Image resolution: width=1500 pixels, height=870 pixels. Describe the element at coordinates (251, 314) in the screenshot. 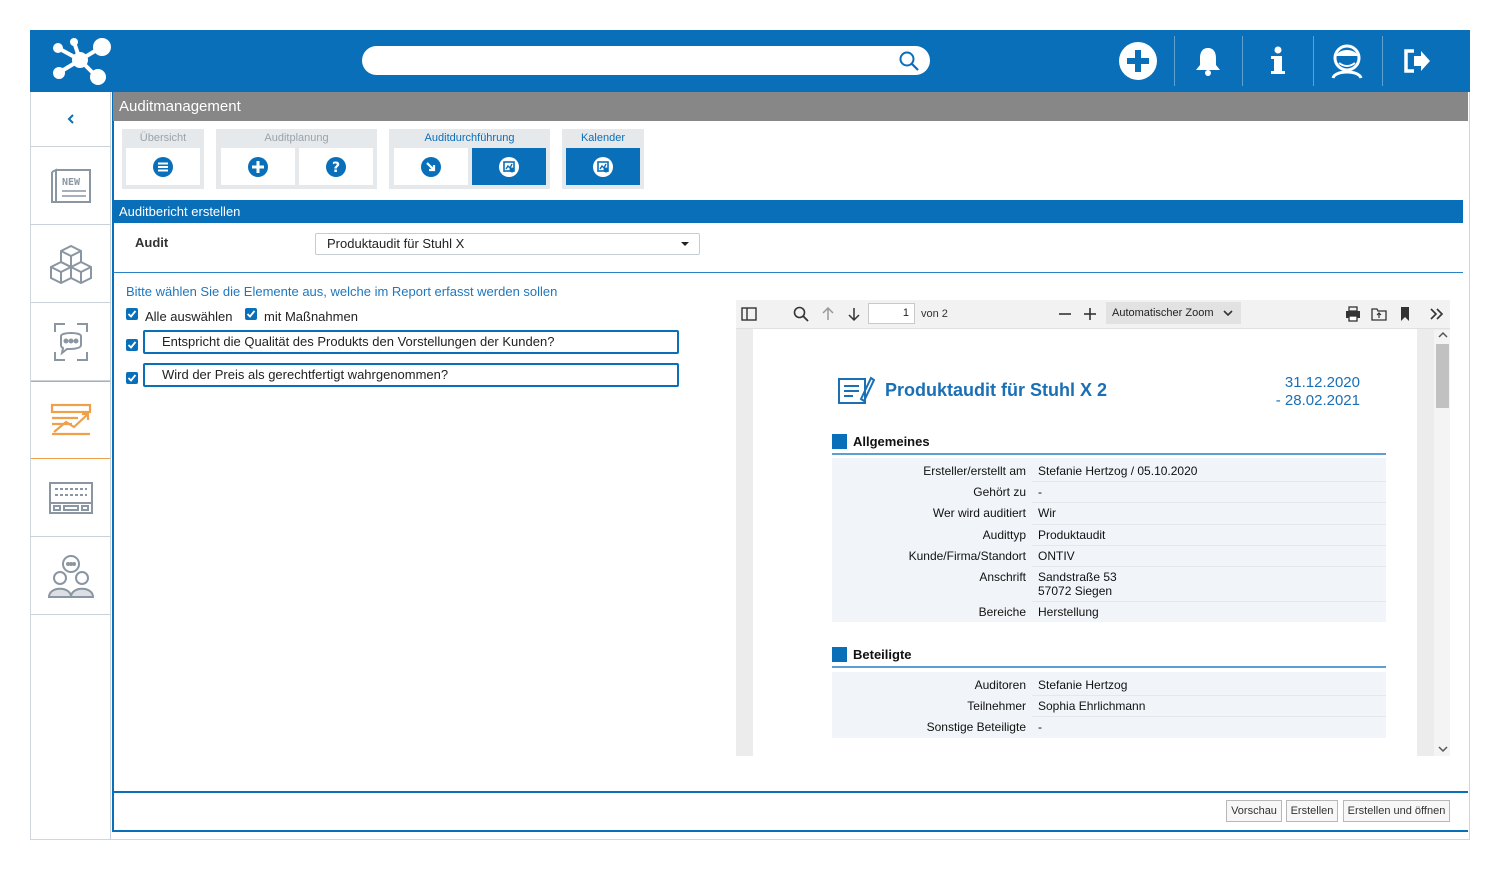

I see `with-measures-checkbox` at that location.